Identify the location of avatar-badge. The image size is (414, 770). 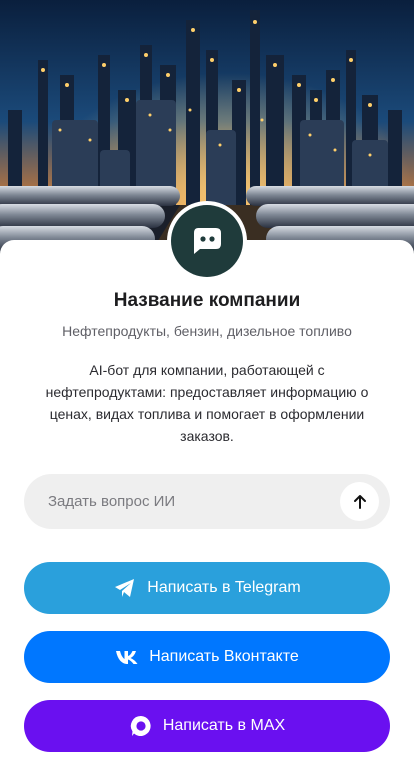
(207, 241).